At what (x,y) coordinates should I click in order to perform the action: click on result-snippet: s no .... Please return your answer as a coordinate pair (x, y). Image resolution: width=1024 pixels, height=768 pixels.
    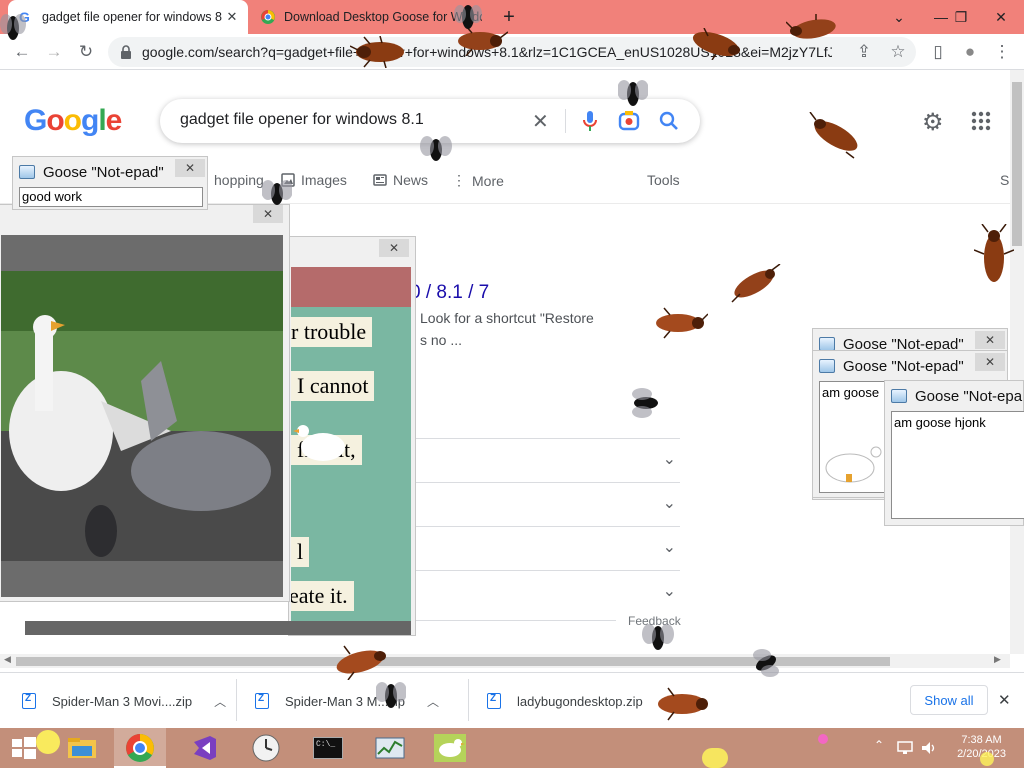
    Looking at the image, I should click on (441, 340).